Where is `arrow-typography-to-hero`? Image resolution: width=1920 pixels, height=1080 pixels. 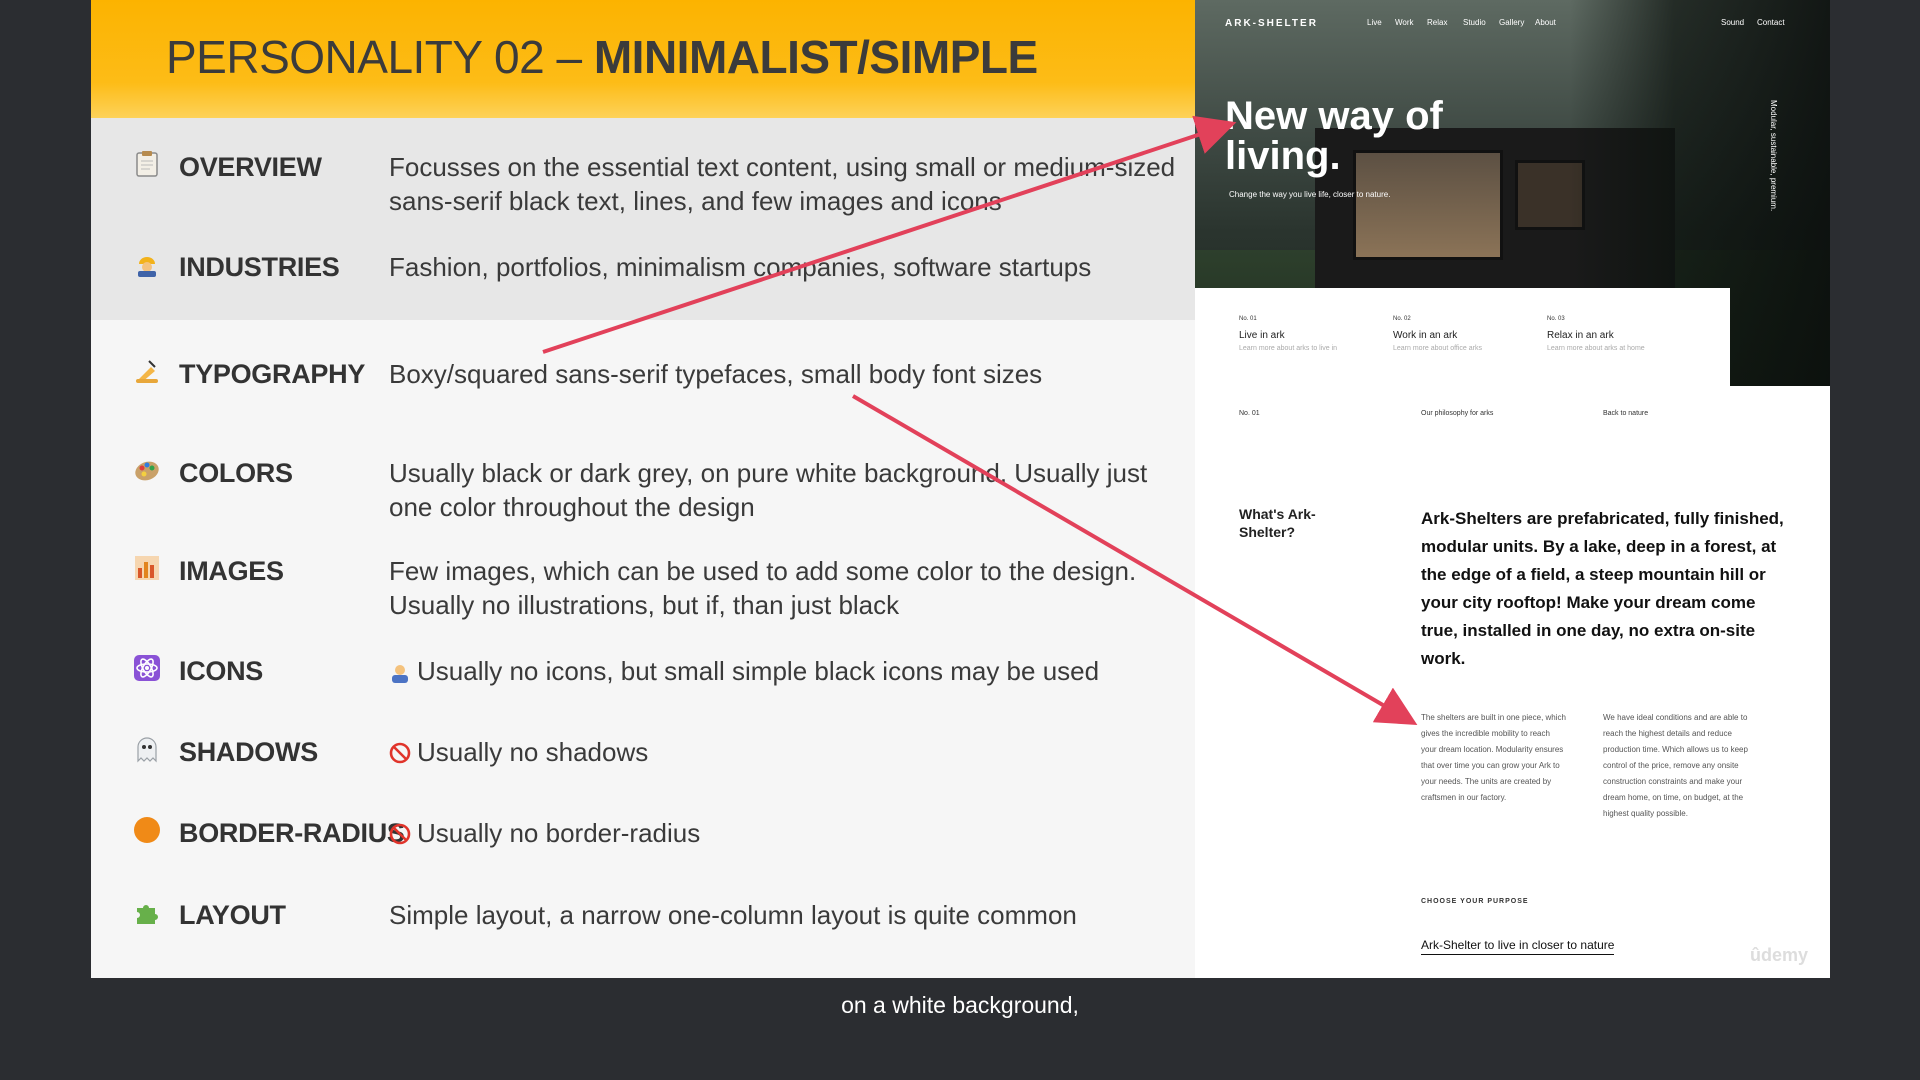 arrow-typography-to-hero is located at coordinates (889, 234).